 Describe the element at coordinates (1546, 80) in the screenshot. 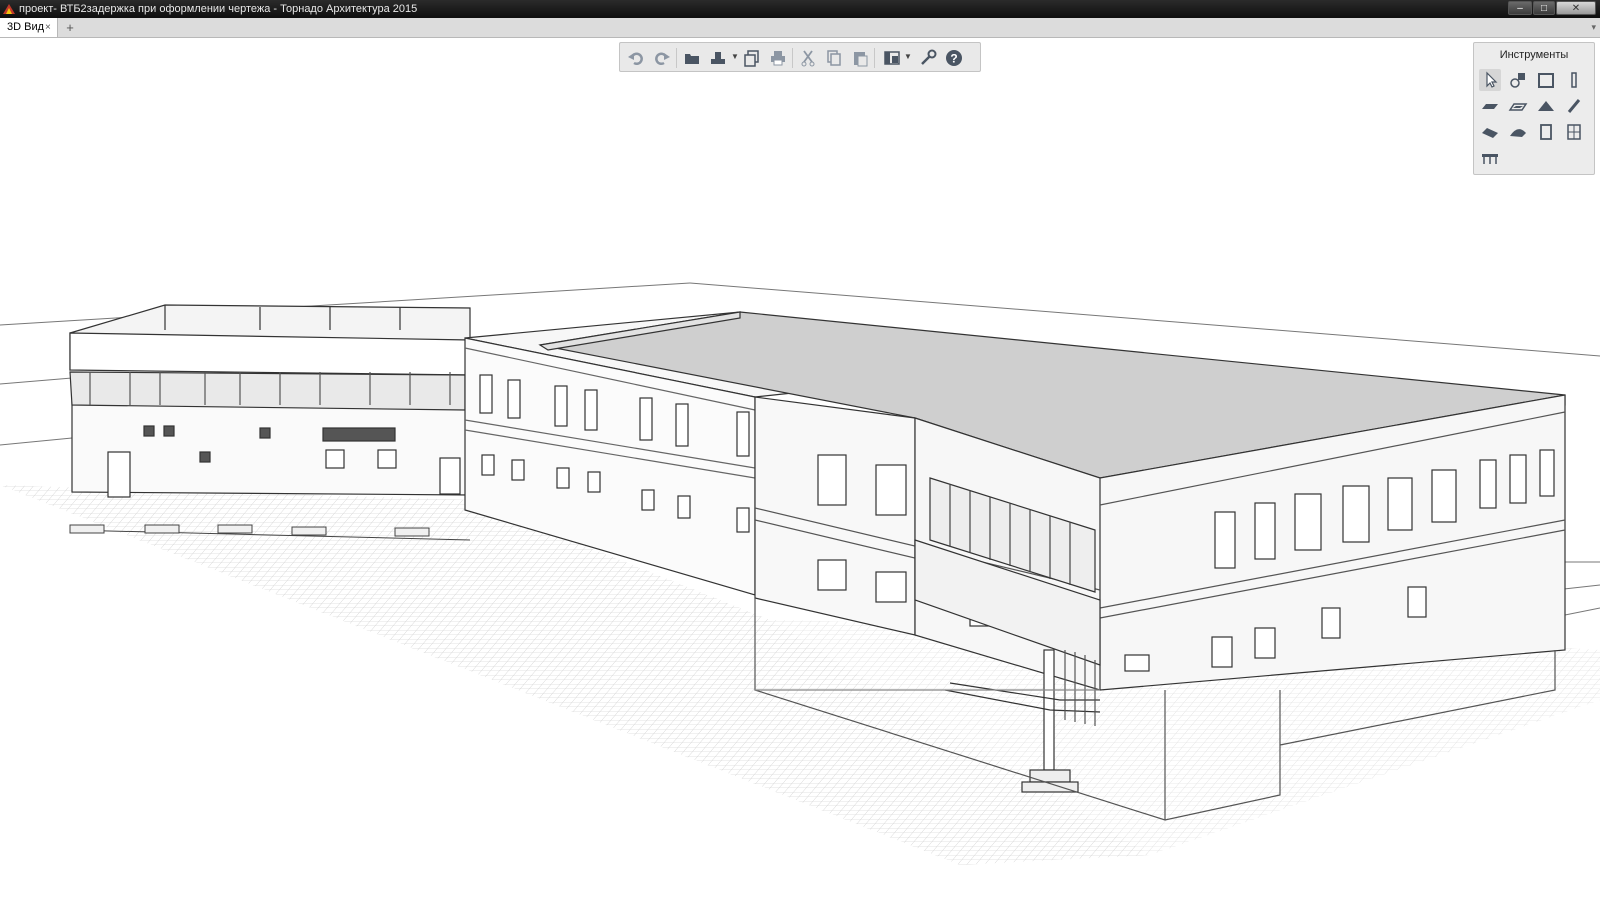

I see `wall-icon` at that location.